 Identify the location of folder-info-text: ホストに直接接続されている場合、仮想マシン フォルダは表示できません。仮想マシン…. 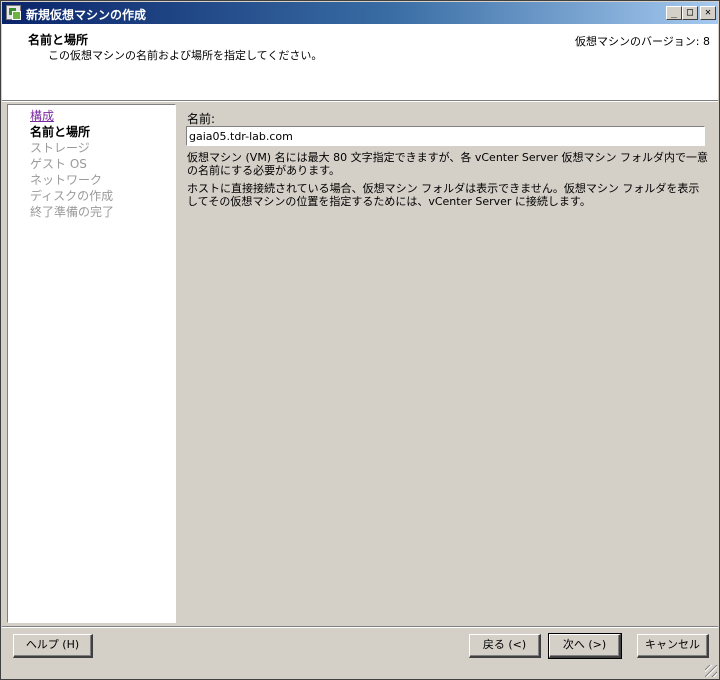
(443, 195).